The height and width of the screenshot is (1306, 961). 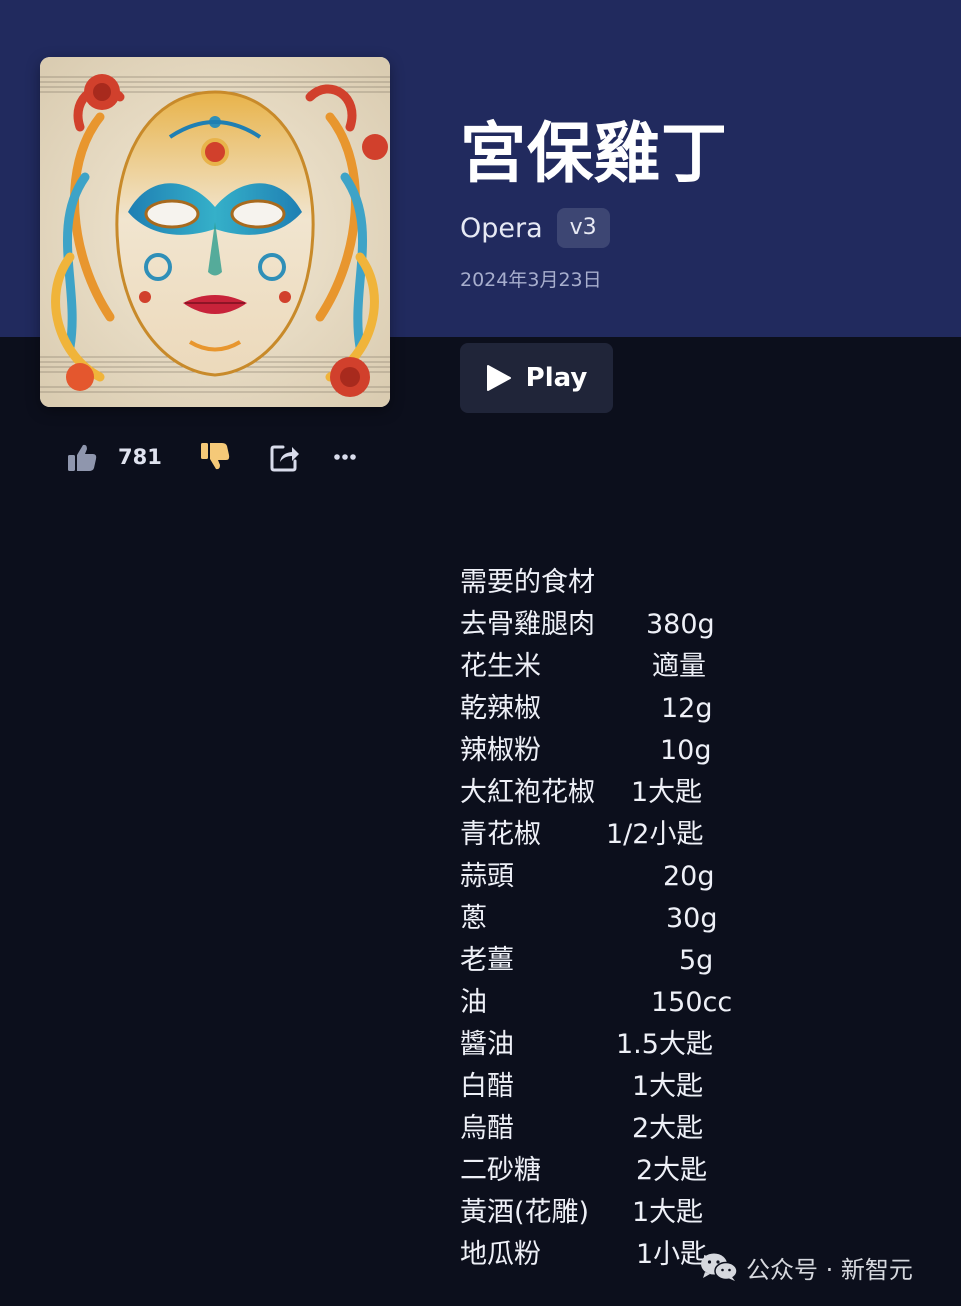 I want to click on ingredient-name: 烏醋, so click(x=487, y=1128).